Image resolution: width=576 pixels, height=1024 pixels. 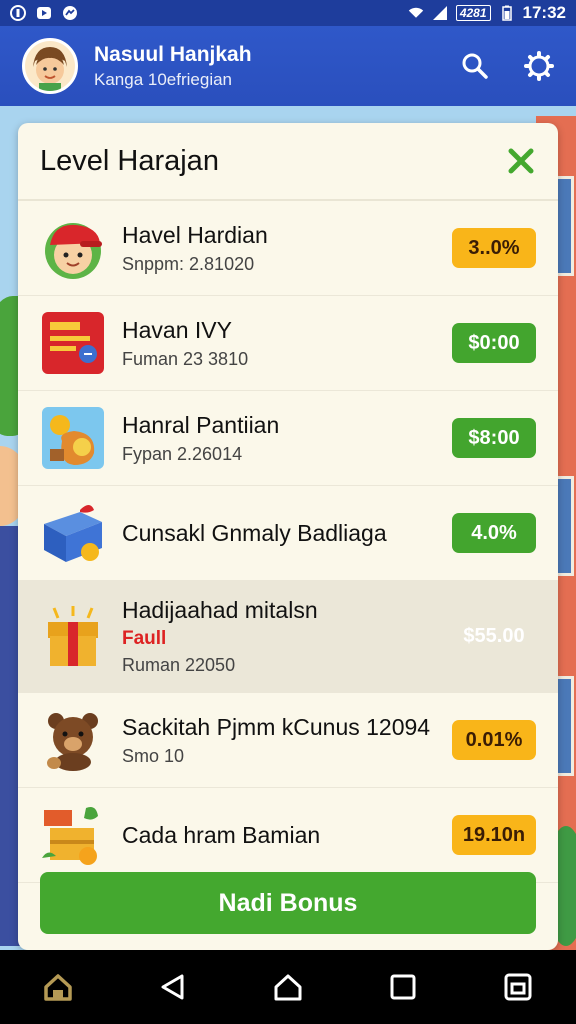 What do you see at coordinates (73, 533) in the screenshot?
I see `gift-box-icon` at bounding box center [73, 533].